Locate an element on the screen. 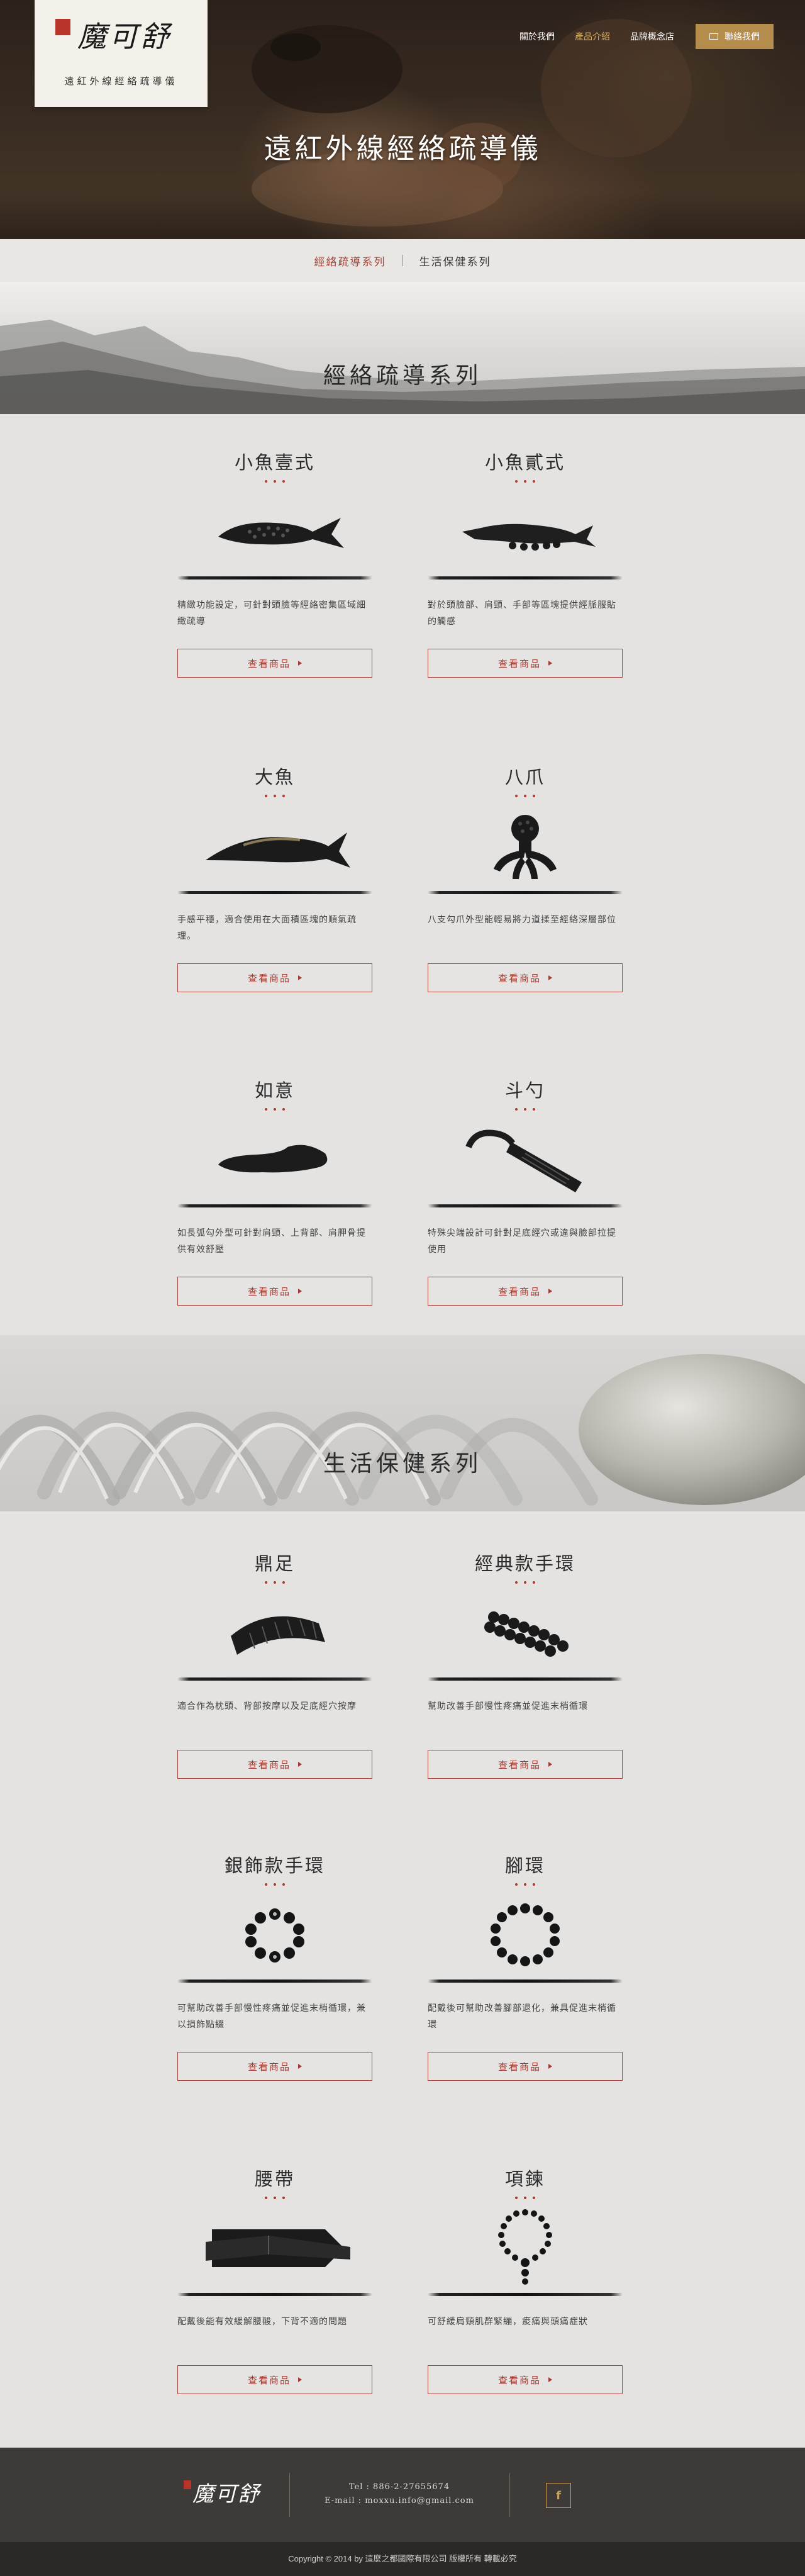  small-fish-two-icon is located at coordinates (525, 532).